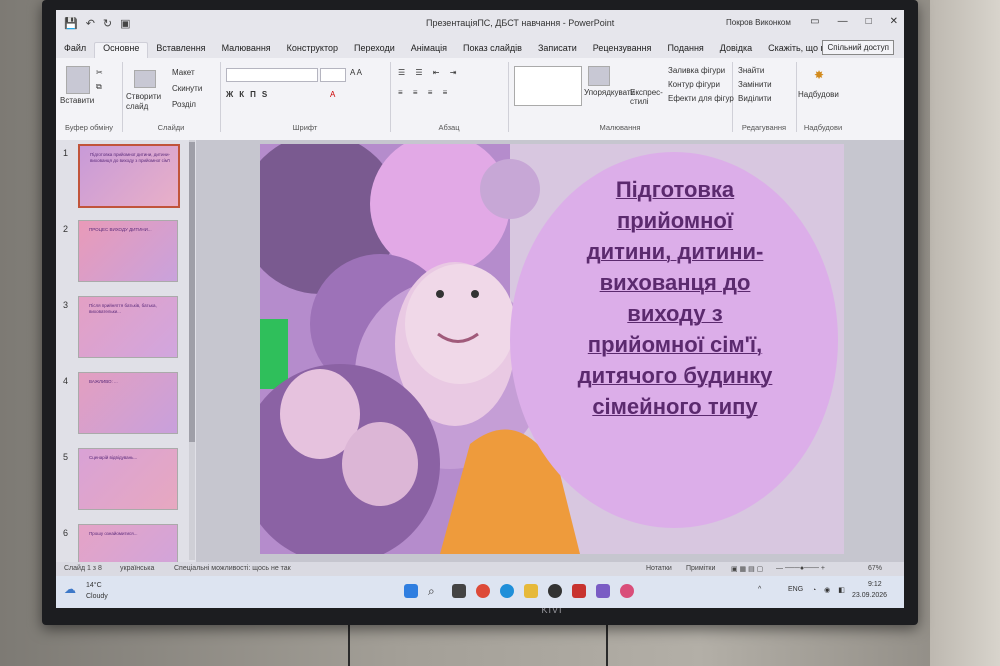 Image resolution: width=1000 pixels, height=666 pixels. I want to click on clock-date: 23.09.2026, so click(869, 595).